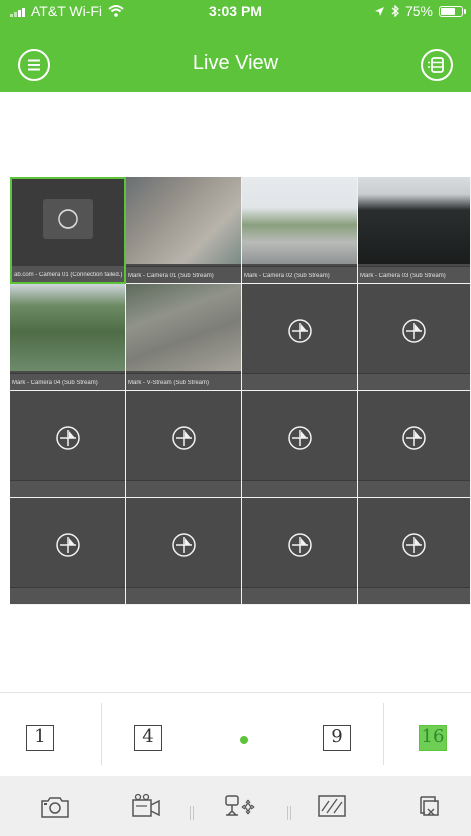 This screenshot has height=836, width=471. Describe the element at coordinates (40, 738) in the screenshot. I see `split-1-button: 1` at that location.